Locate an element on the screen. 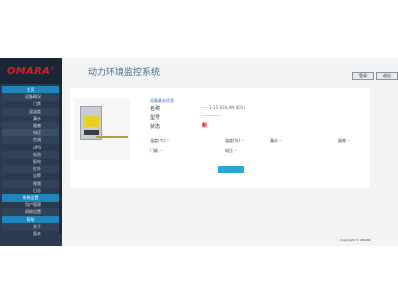 The image size is (398, 300). device-body is located at coordinates (91, 123).